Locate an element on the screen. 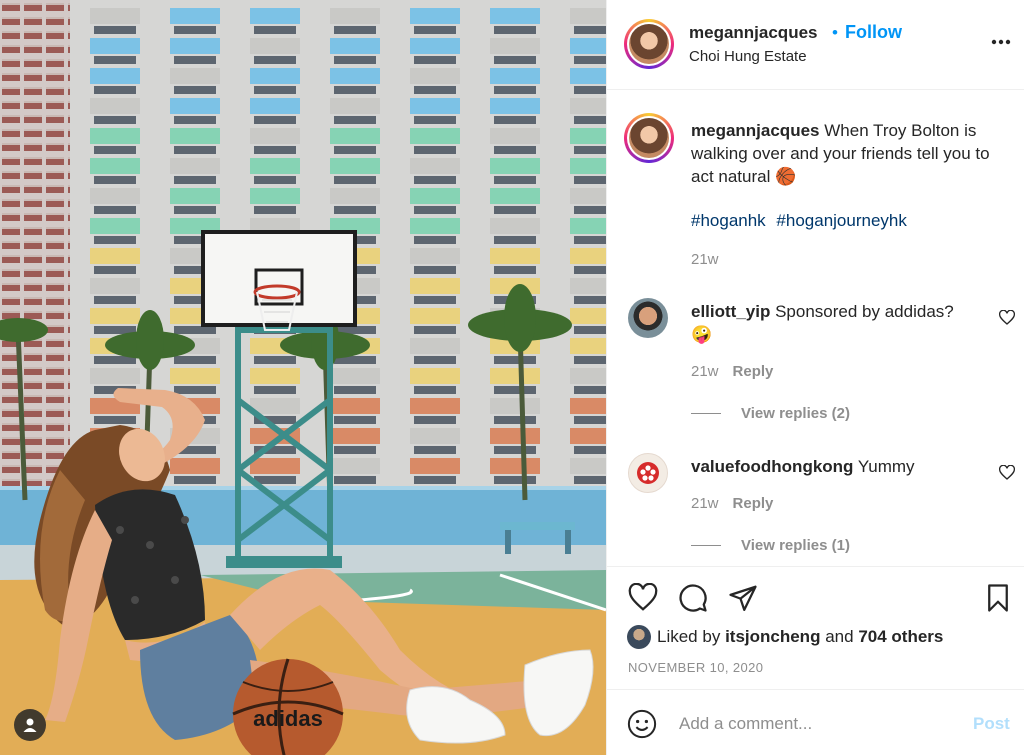 This screenshot has height=755, width=1024. comment-body: Sponsored by addidas? is located at coordinates (864, 311).